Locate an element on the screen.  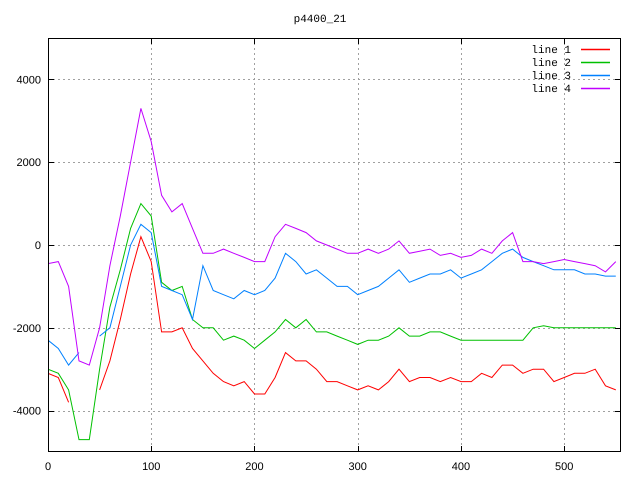
x-tick-label: 300 is located at coordinates (357, 467).